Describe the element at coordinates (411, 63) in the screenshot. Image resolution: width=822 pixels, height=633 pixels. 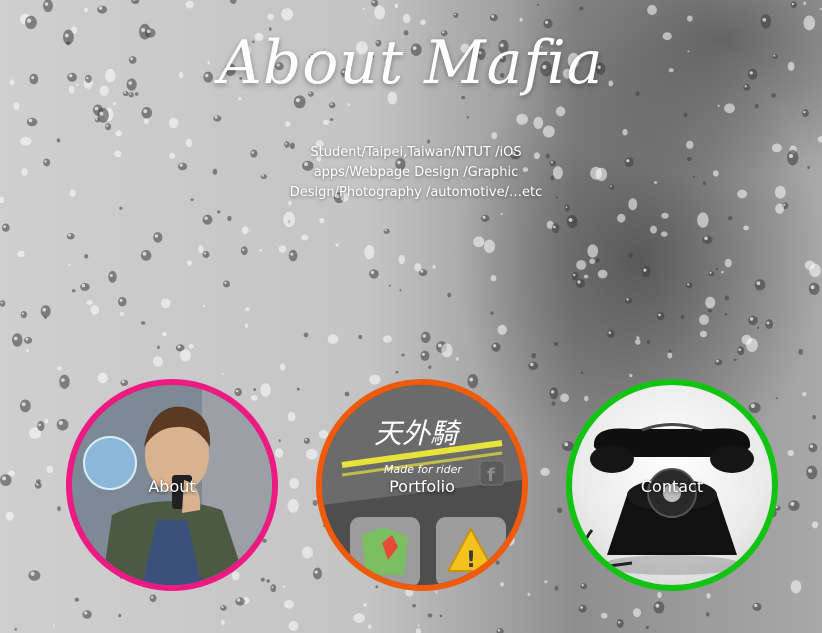
I see `page-title: About Mafia` at that location.